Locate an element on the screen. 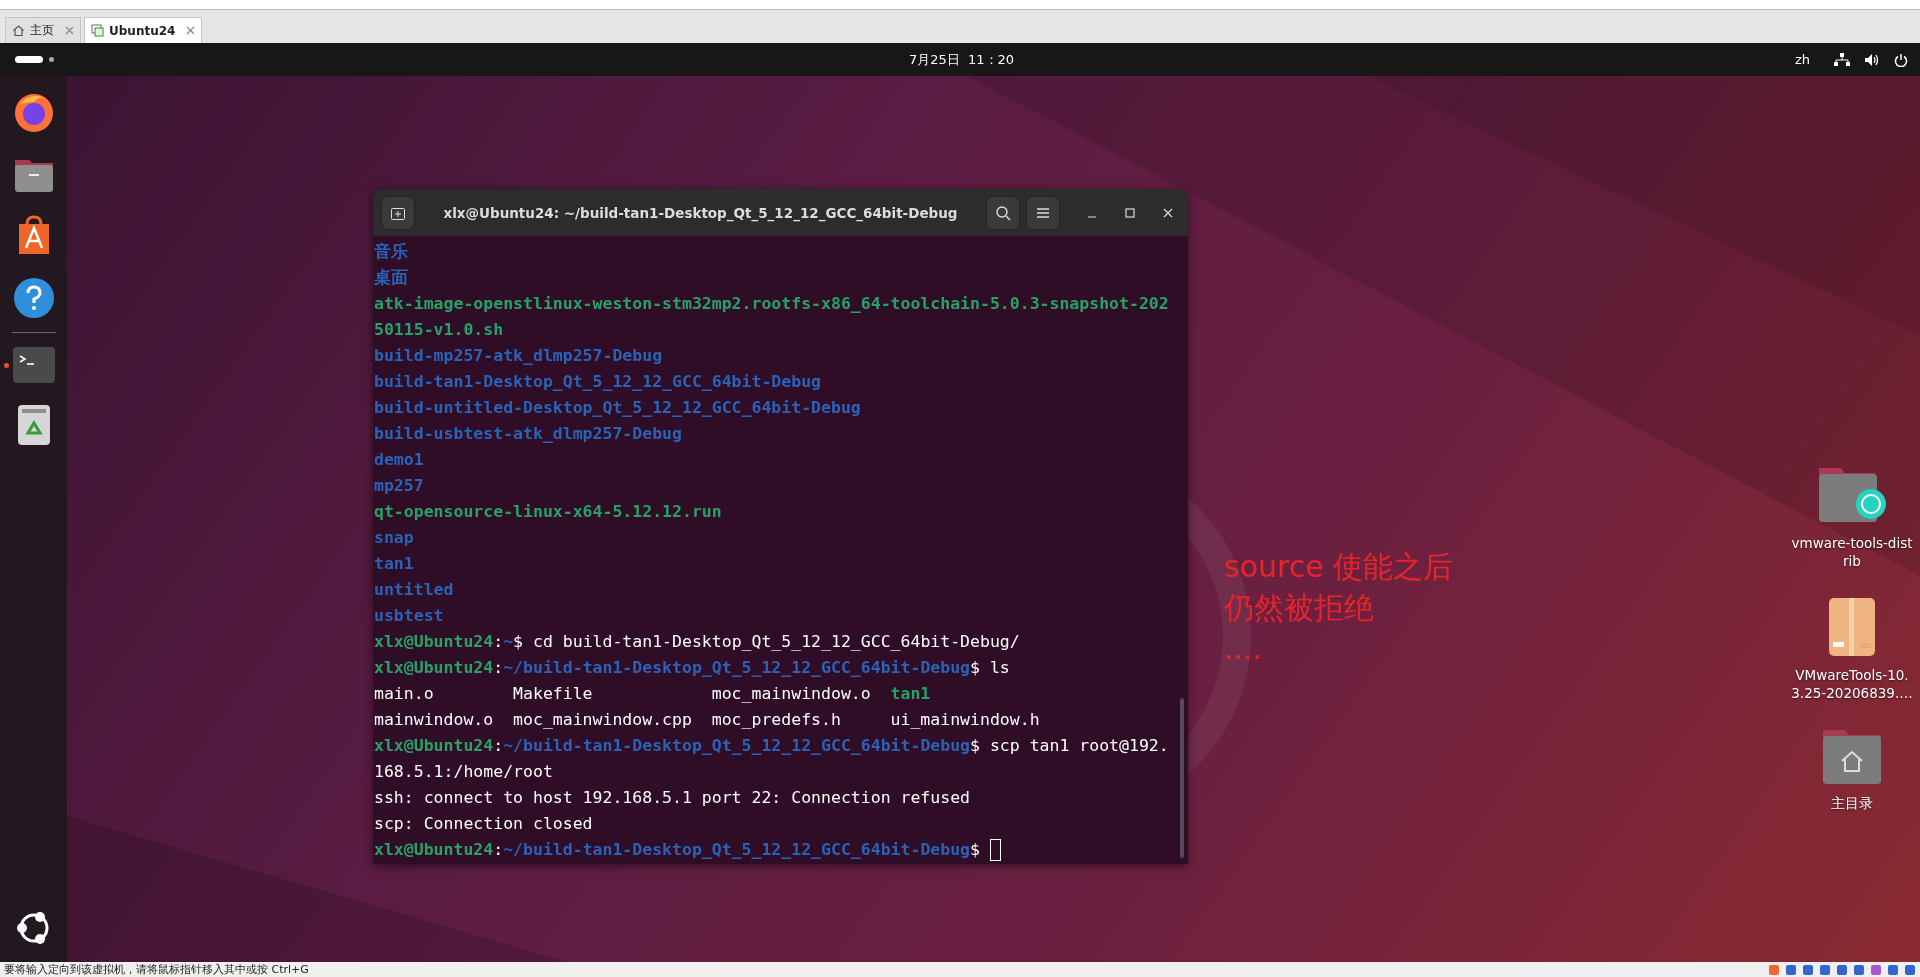  terminal-line: 50115-v1.0.sh is located at coordinates (439, 330).